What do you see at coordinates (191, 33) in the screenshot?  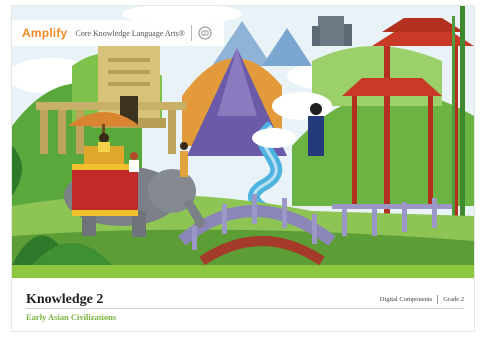 I see `header-divider` at bounding box center [191, 33].